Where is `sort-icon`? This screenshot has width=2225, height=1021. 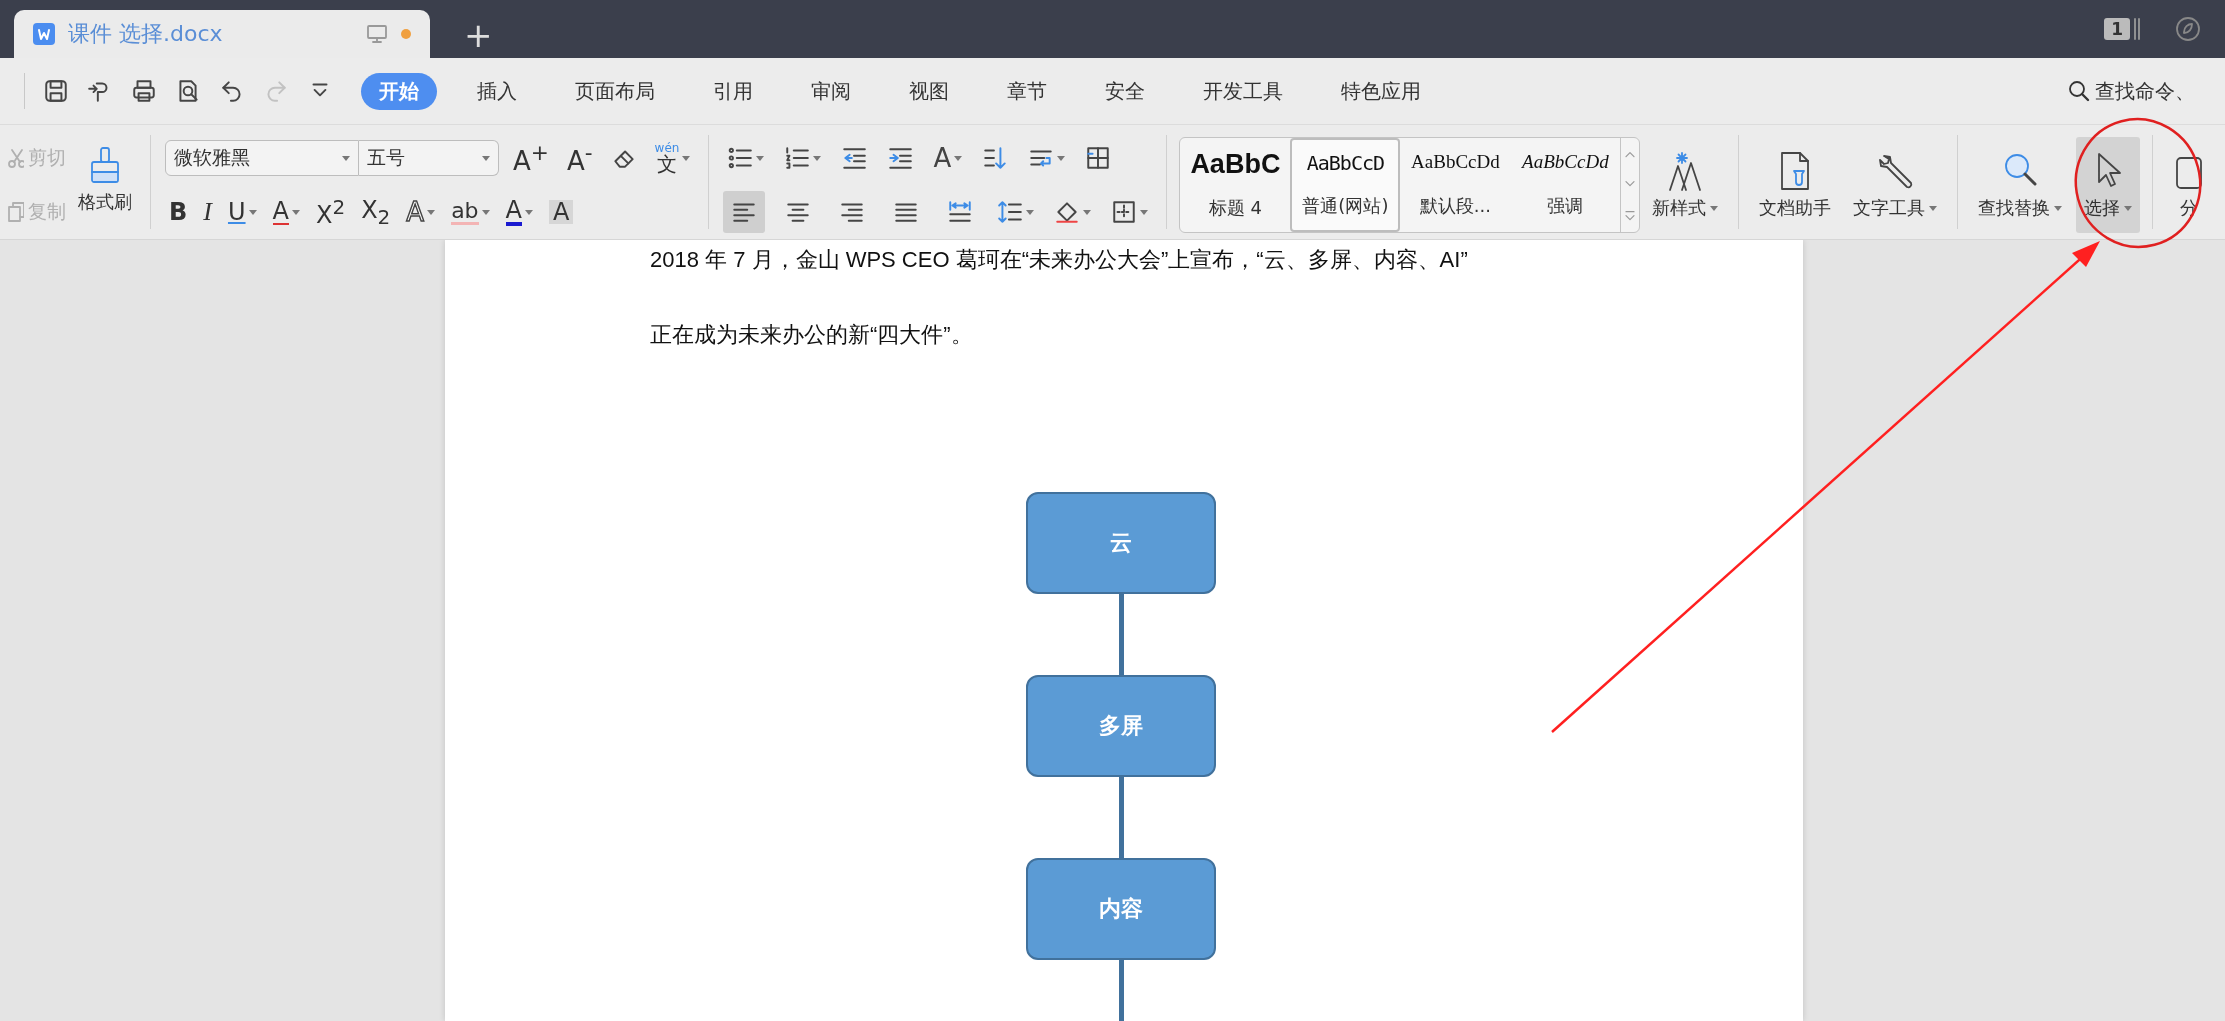
sort-icon is located at coordinates (995, 158).